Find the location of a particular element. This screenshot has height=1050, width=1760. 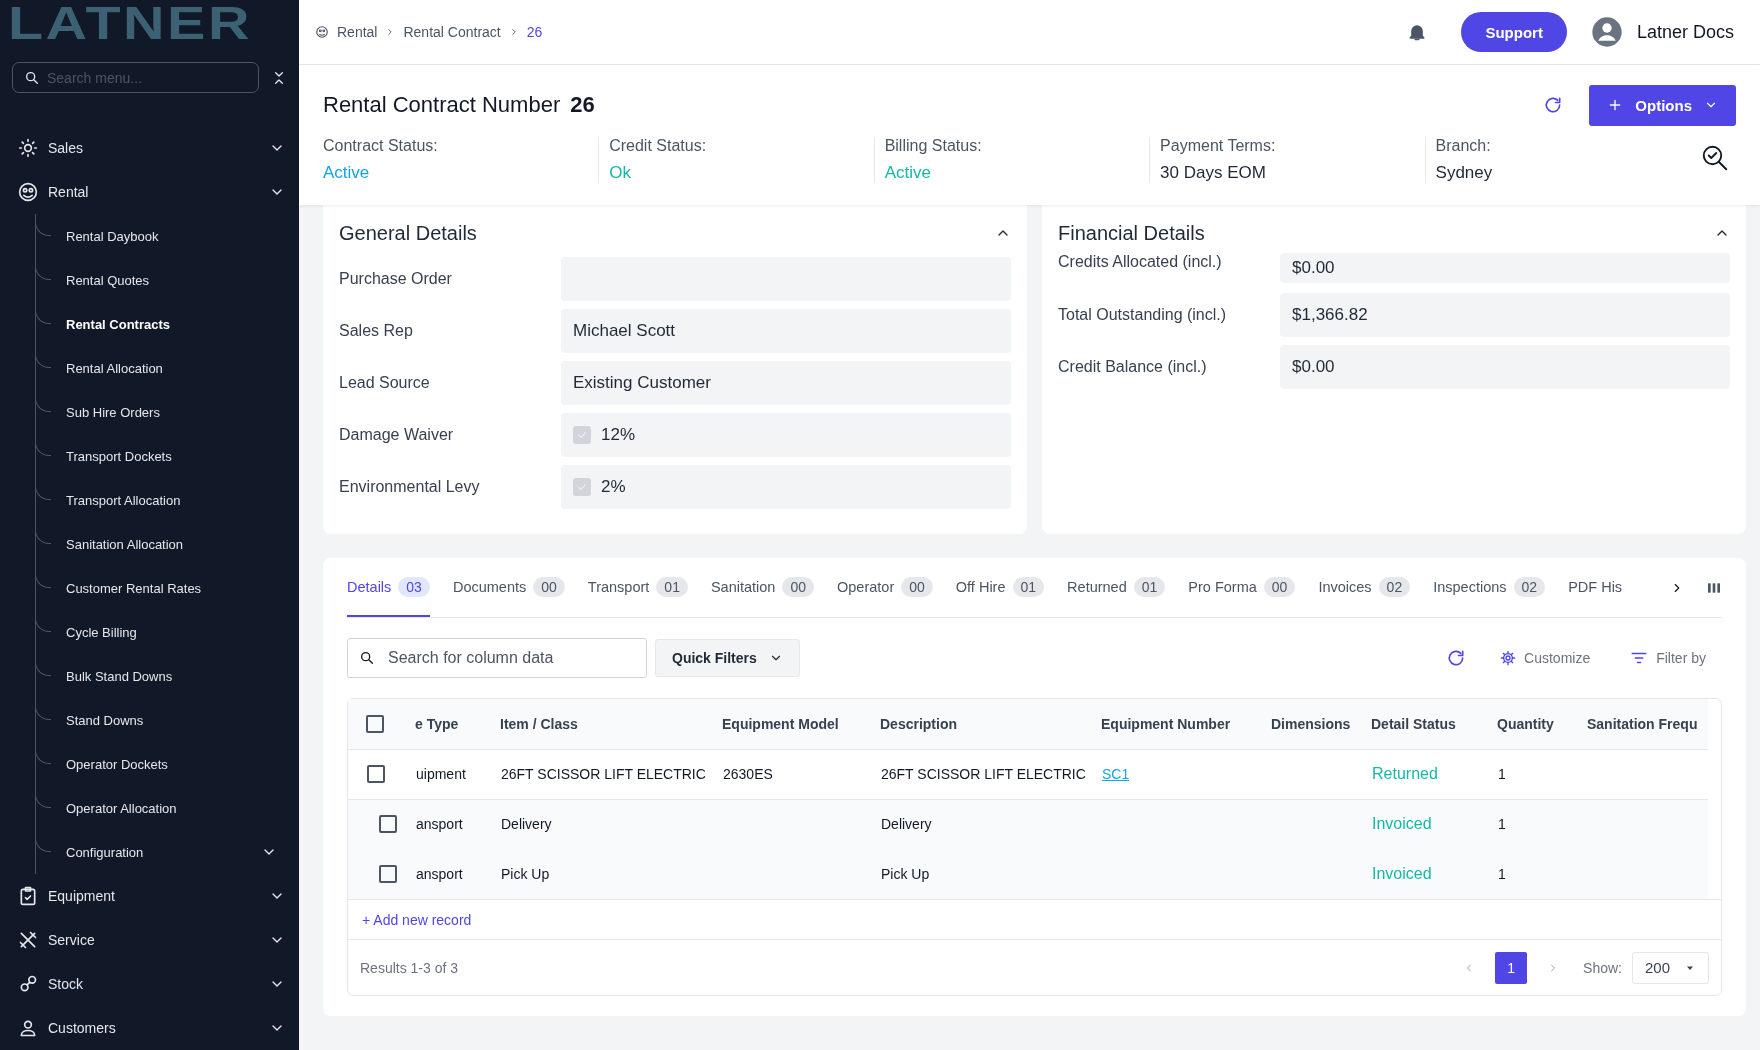

results-text: Results 1-3 of 3 is located at coordinates (410, 967).